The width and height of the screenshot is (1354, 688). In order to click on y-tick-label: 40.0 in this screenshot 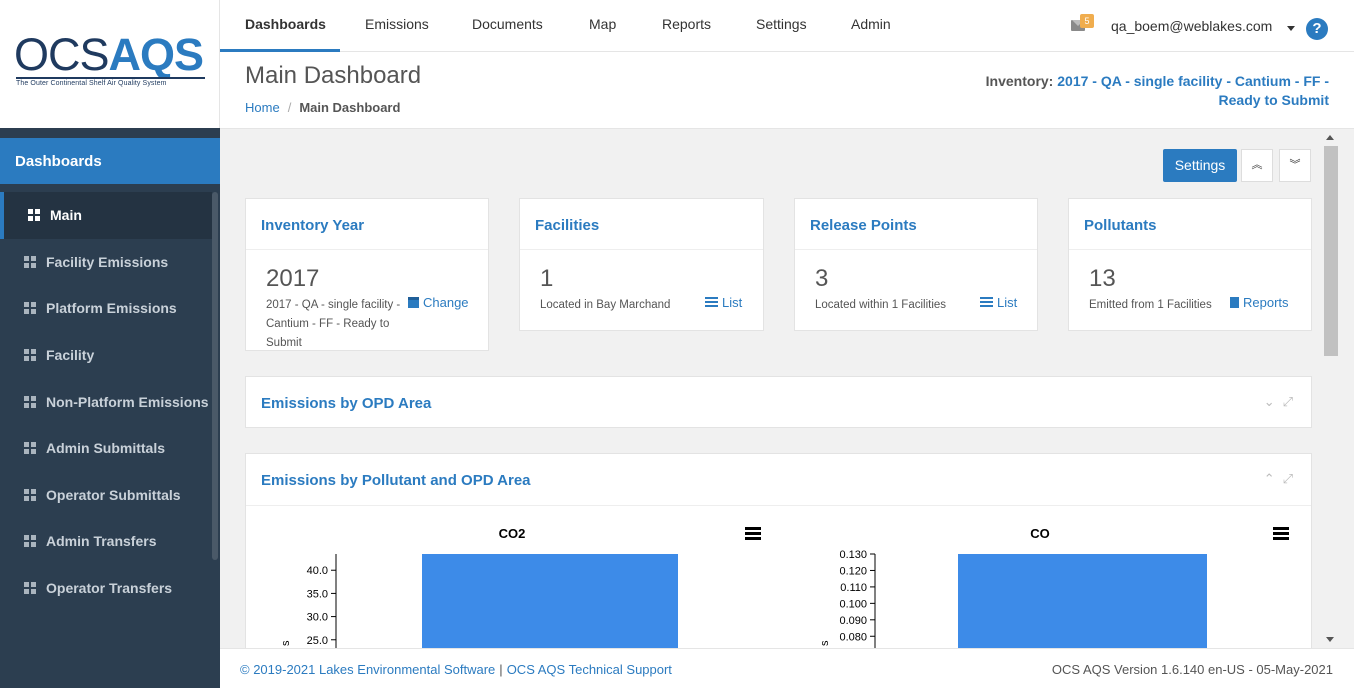, I will do `click(317, 571)`.